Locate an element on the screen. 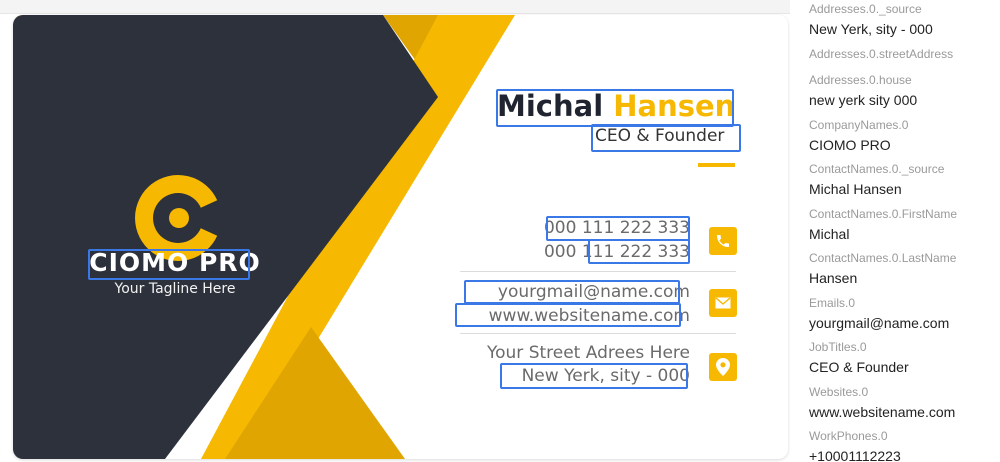  field-key: Addresses.0.house is located at coordinates (860, 80).